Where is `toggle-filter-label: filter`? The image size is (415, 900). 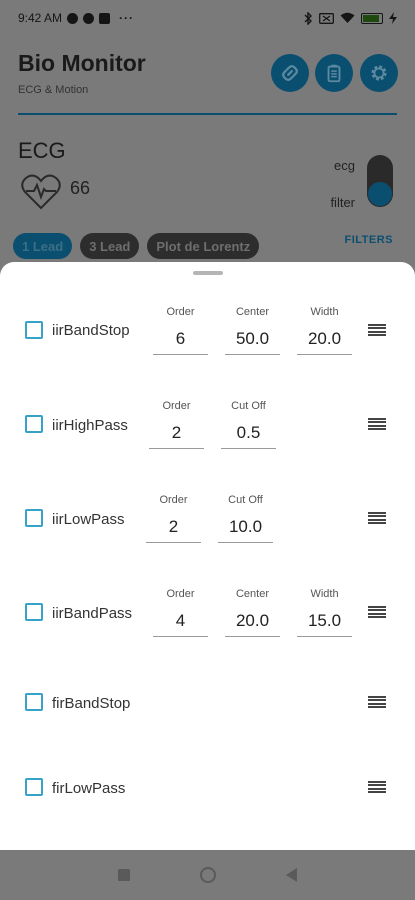
toggle-filter-label: filter is located at coordinates (342, 202).